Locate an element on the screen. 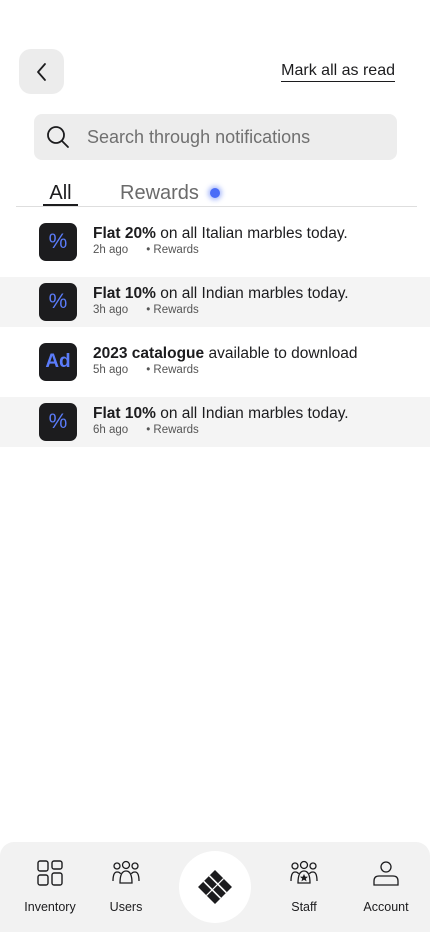  grid-icon is located at coordinates (50, 873).